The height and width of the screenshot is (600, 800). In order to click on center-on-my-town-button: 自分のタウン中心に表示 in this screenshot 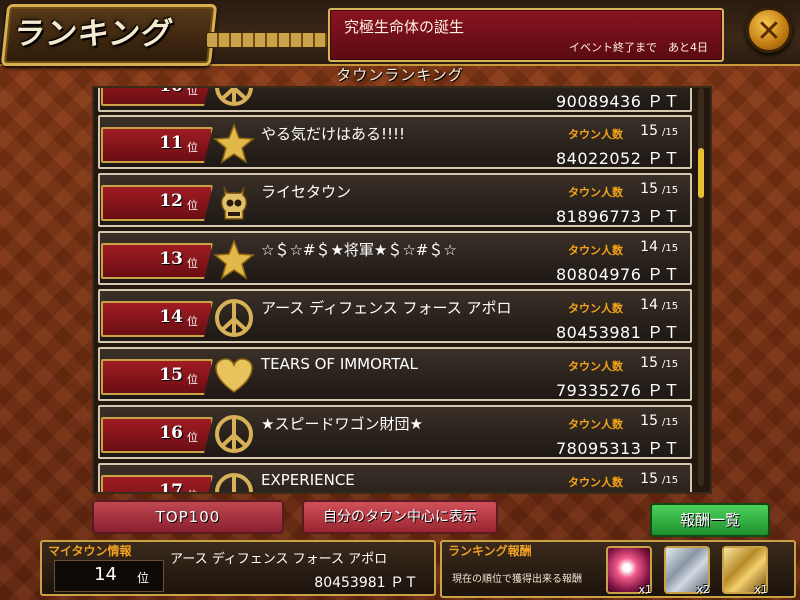, I will do `click(400, 517)`.